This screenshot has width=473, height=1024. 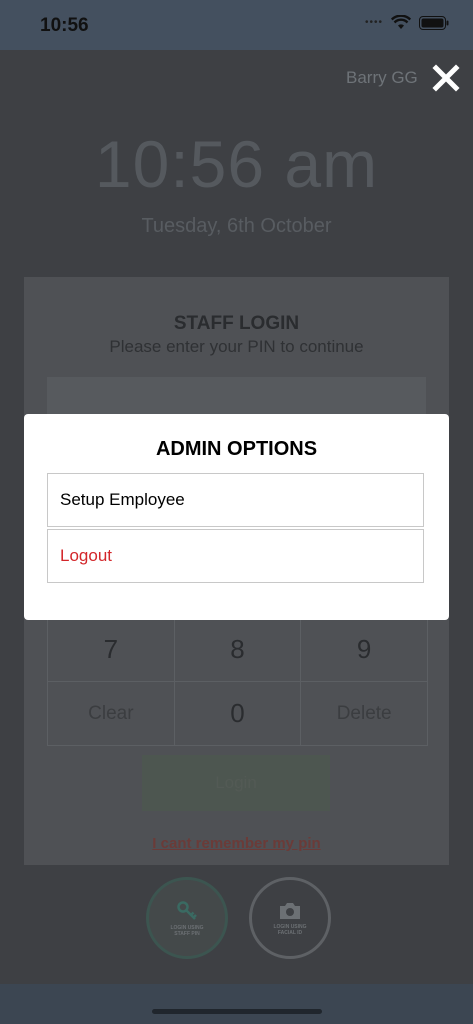 What do you see at coordinates (236, 397) in the screenshot?
I see `pin-input` at bounding box center [236, 397].